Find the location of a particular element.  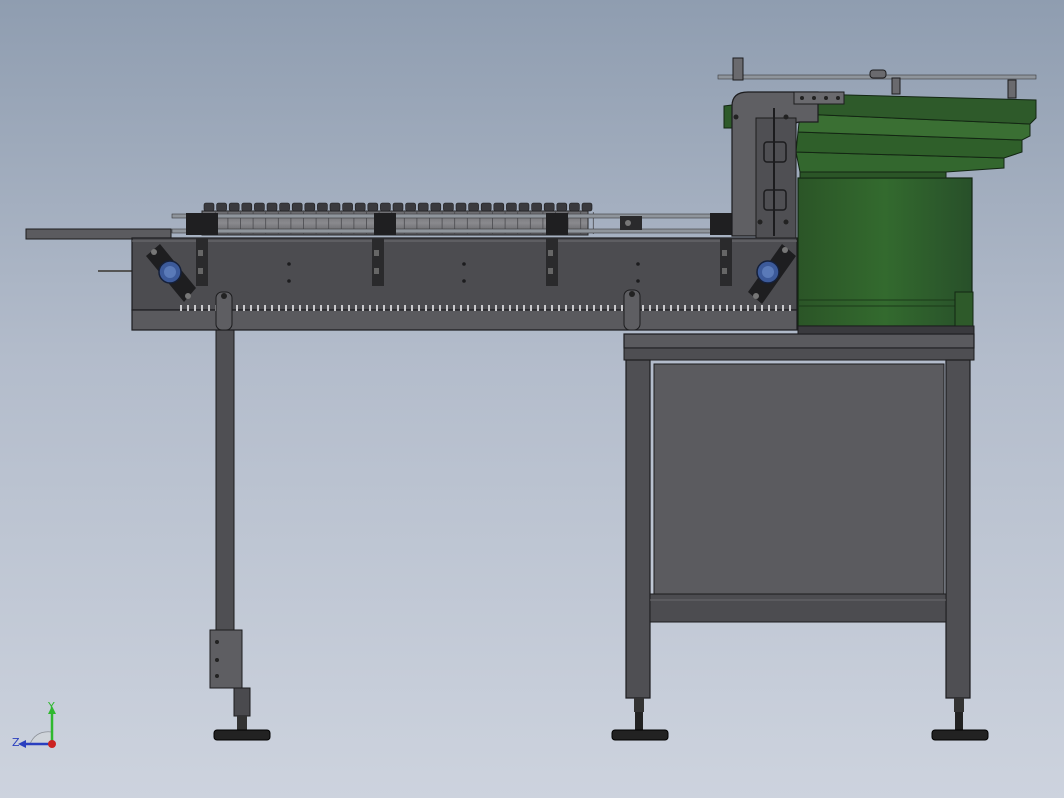

y-axis-label: Y is located at coordinates (51, 706).